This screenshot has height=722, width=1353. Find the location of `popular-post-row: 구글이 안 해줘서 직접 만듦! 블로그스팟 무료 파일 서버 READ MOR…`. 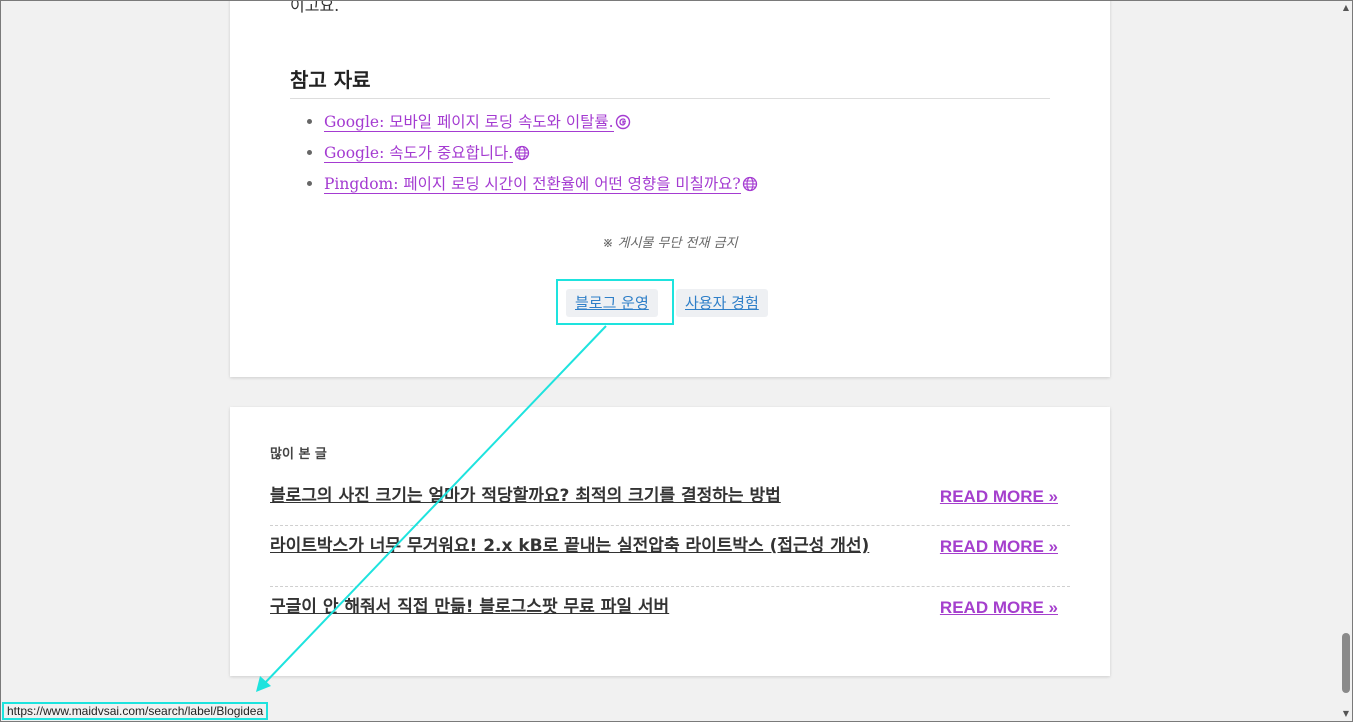

popular-post-row: 구글이 안 해줘서 직접 만듦! 블로그스팟 무료 파일 서버 READ MOR… is located at coordinates (670, 616).